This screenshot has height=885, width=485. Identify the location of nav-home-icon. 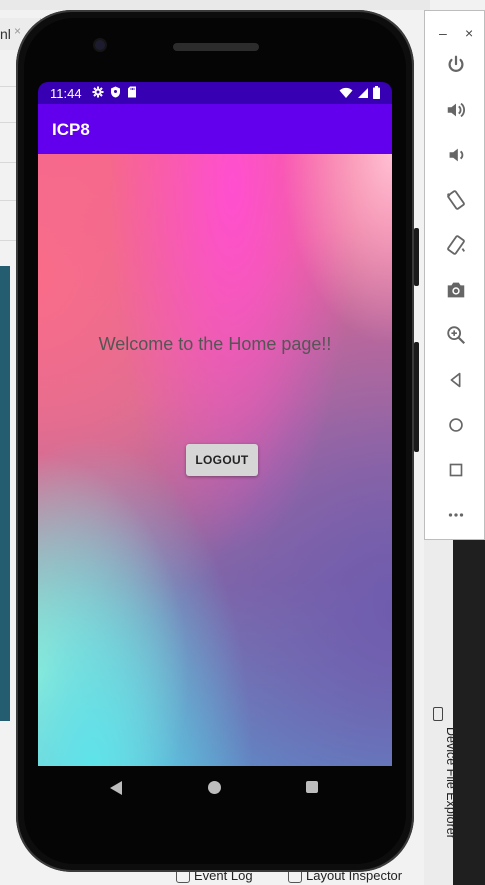
(214, 787).